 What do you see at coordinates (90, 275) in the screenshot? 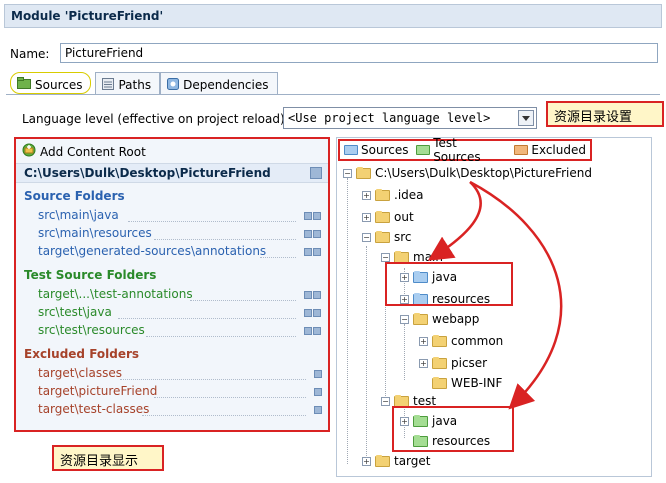
I see `test-folders-heading: Test Source Folders` at bounding box center [90, 275].